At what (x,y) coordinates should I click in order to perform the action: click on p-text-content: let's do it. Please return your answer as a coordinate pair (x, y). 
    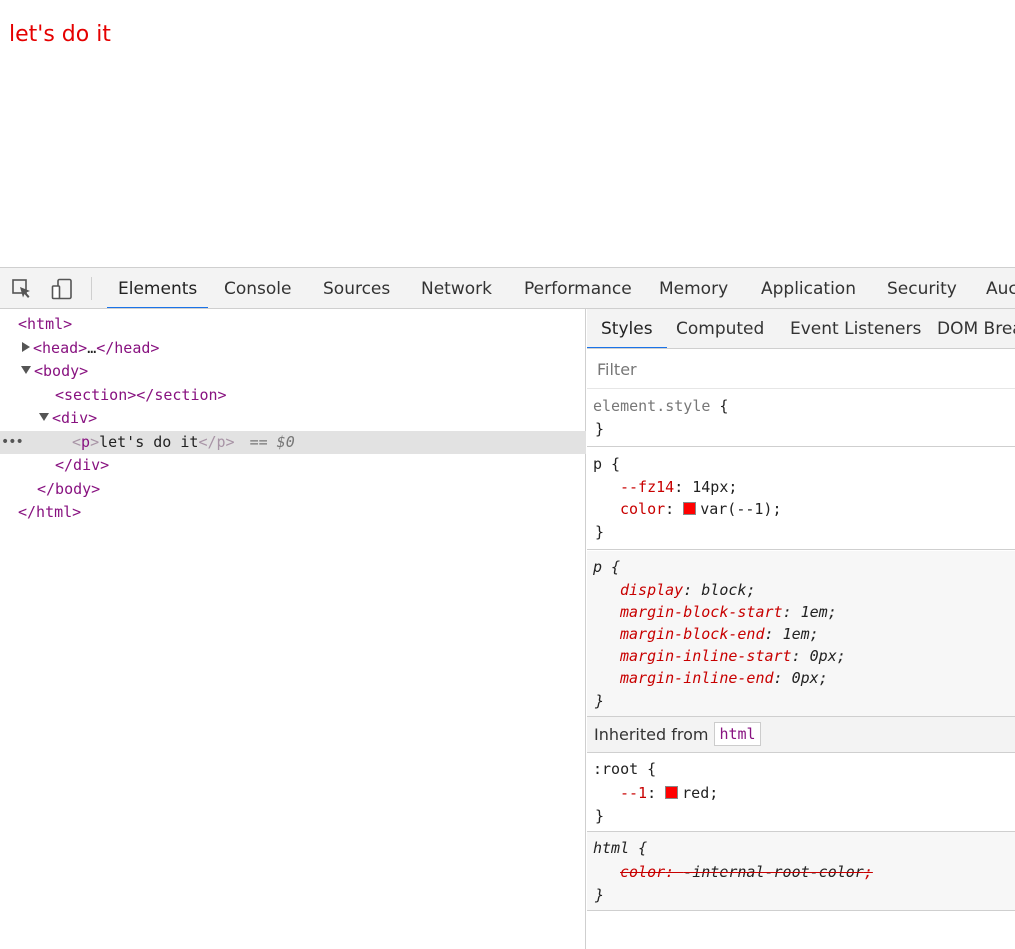
    Looking at the image, I should click on (148, 442).